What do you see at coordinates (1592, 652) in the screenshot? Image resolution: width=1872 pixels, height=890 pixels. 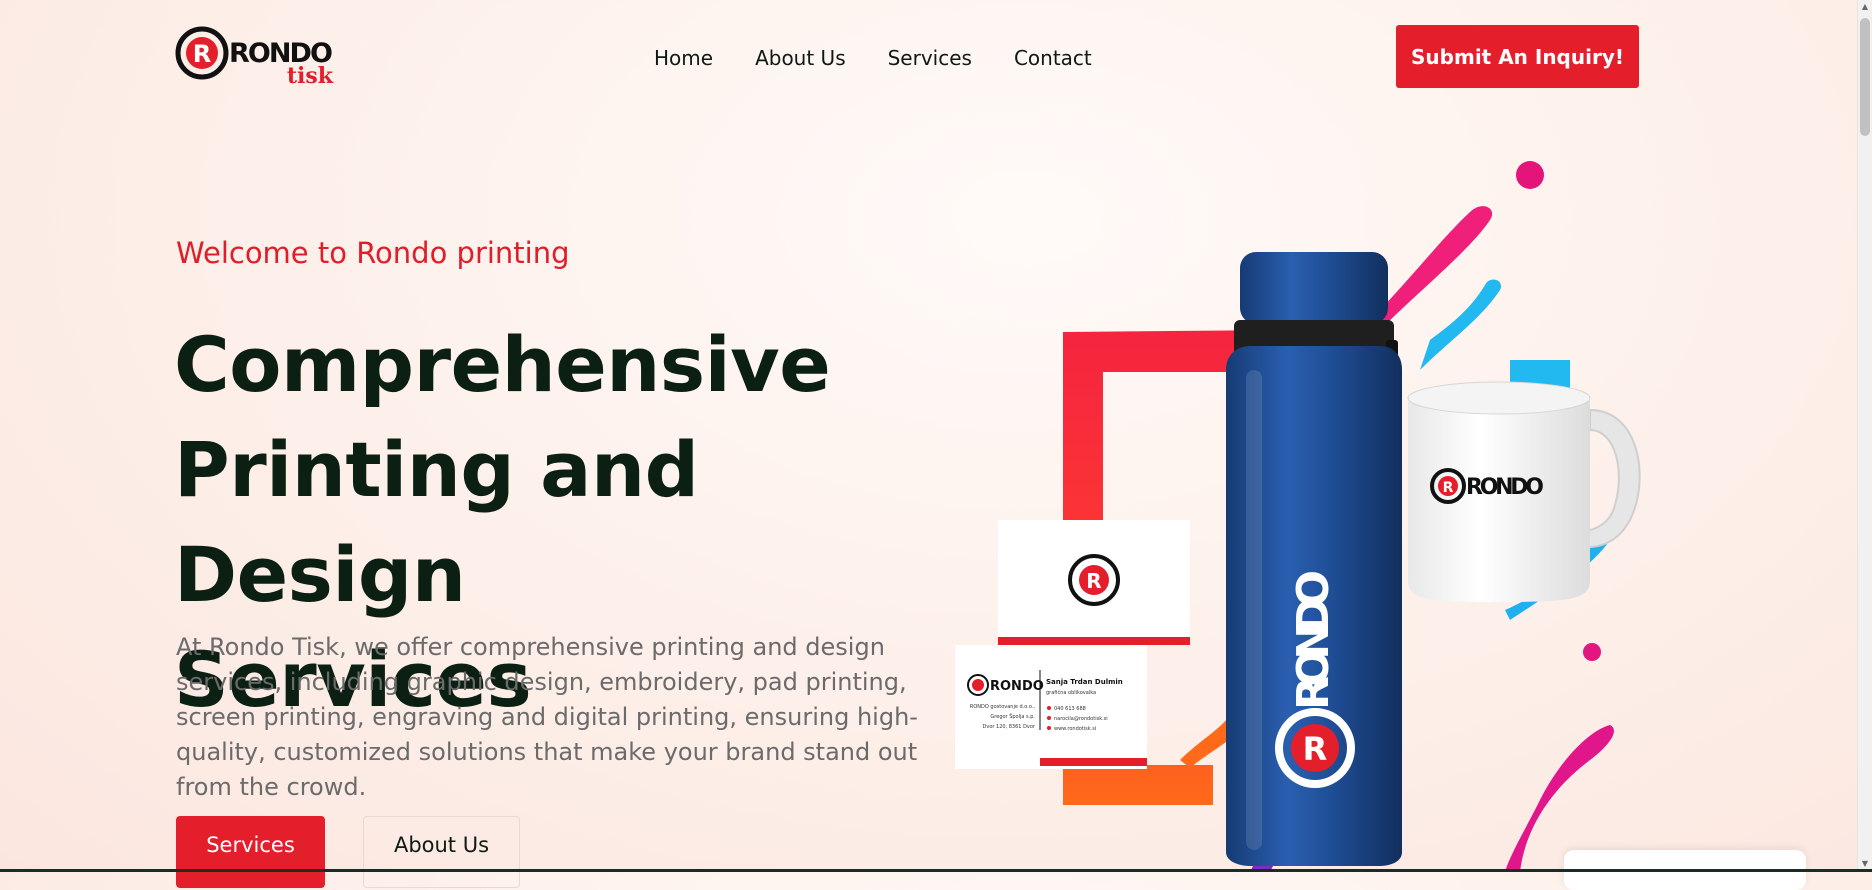 I see `magenta-drop` at bounding box center [1592, 652].